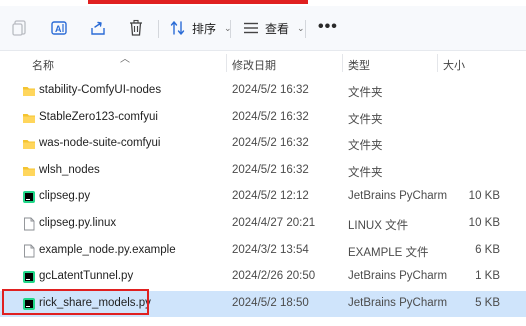  I want to click on file-name: rick_share_models.py, so click(95, 302).